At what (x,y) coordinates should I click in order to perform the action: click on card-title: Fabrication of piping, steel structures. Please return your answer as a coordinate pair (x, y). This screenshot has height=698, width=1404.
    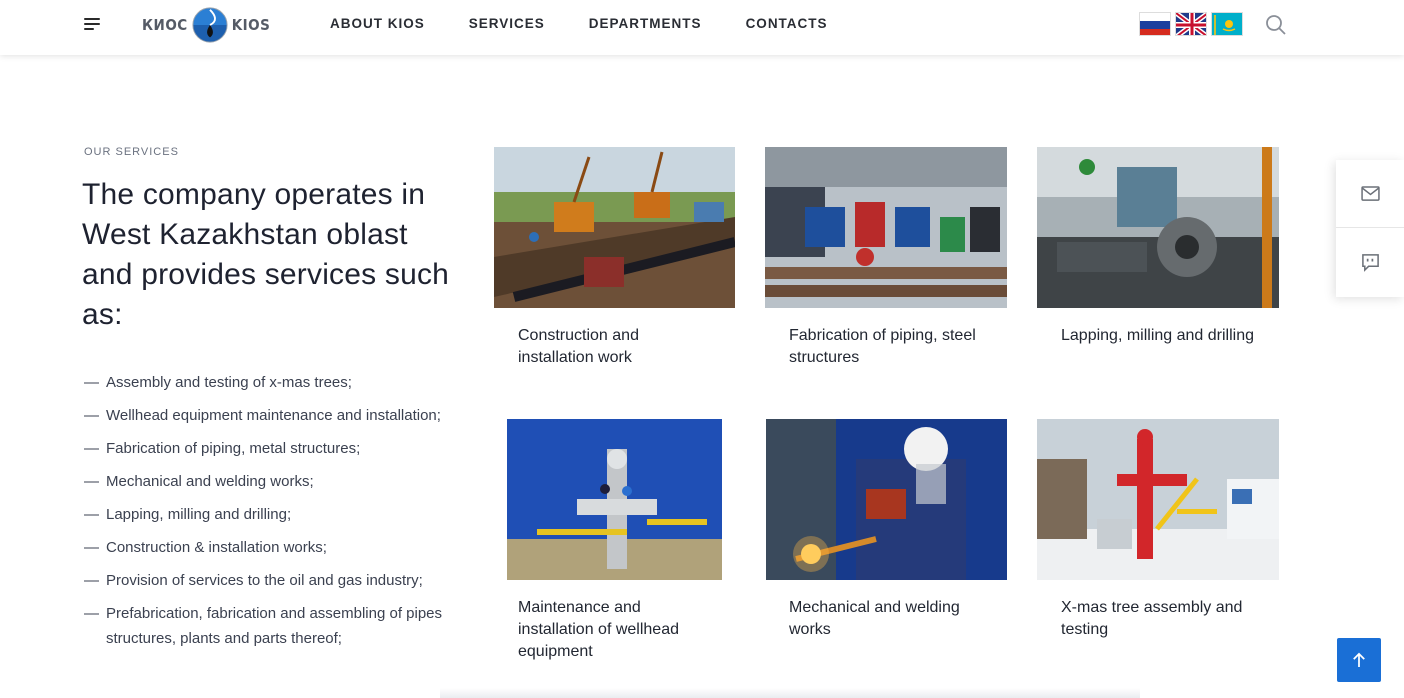
    Looking at the image, I should click on (882, 346).